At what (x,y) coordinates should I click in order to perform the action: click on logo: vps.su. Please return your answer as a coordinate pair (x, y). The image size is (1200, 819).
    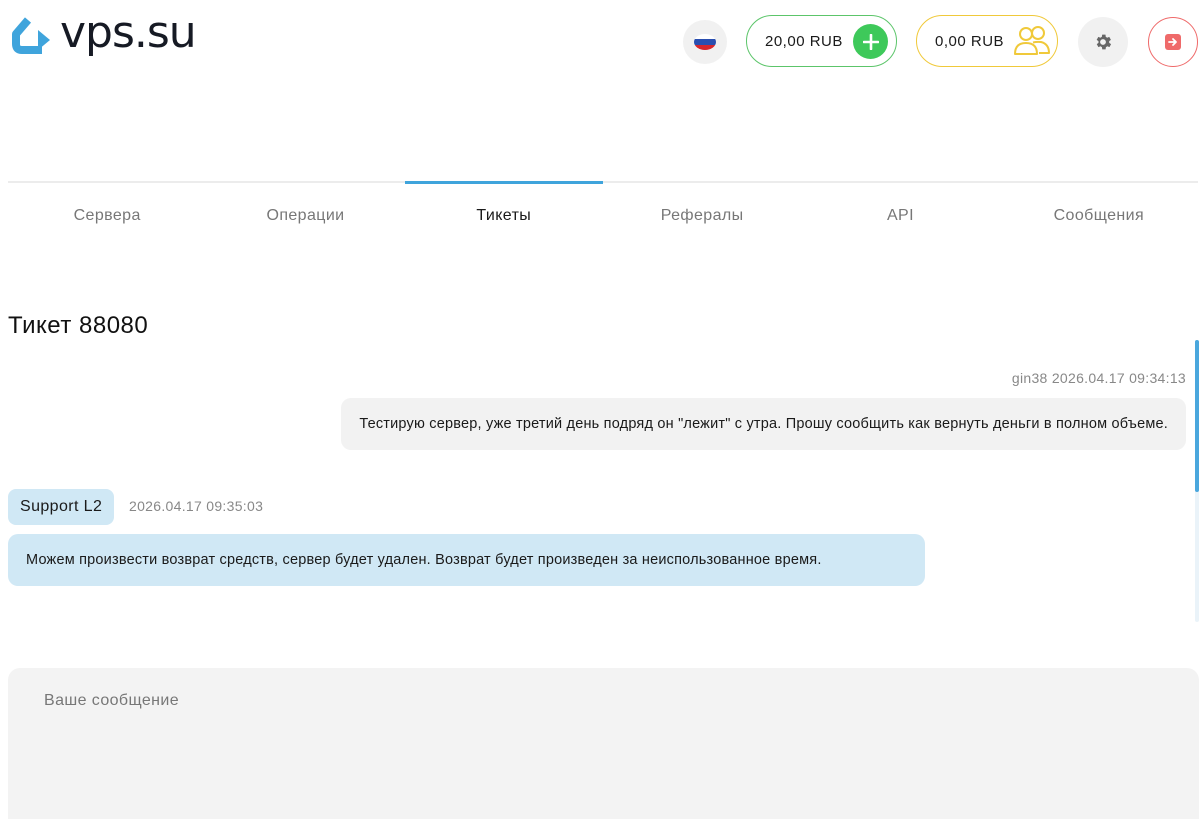
    Looking at the image, I should click on (102, 33).